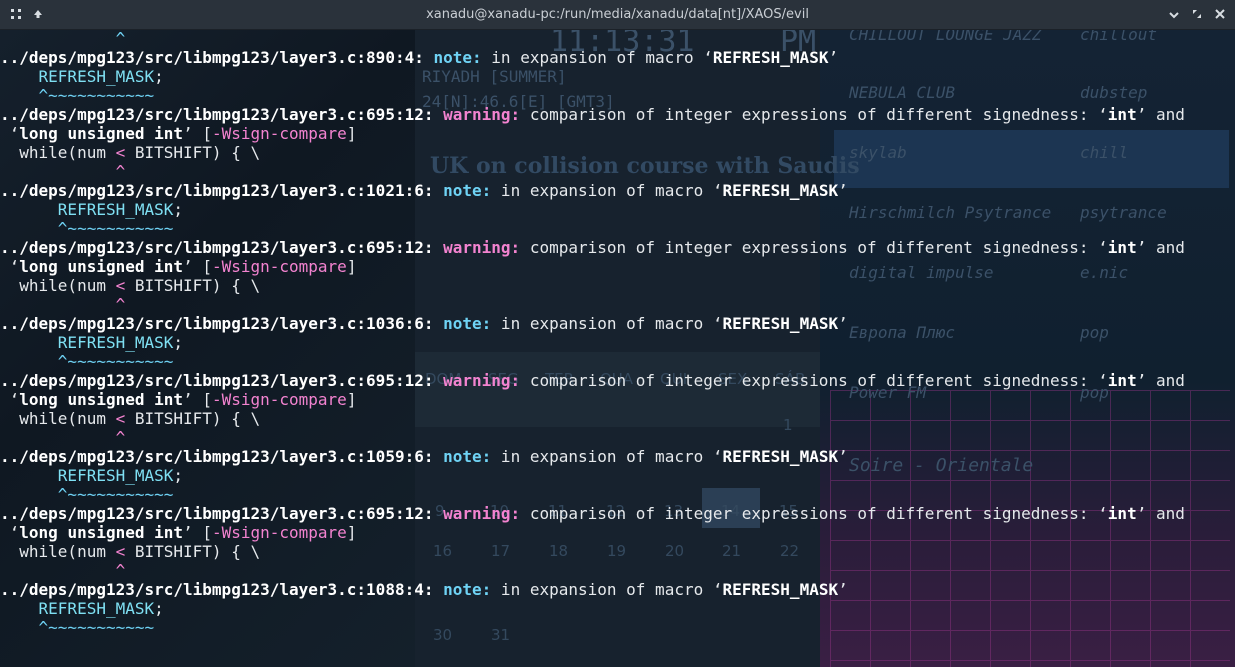  I want to click on maximize-icon, so click(1197, 15).